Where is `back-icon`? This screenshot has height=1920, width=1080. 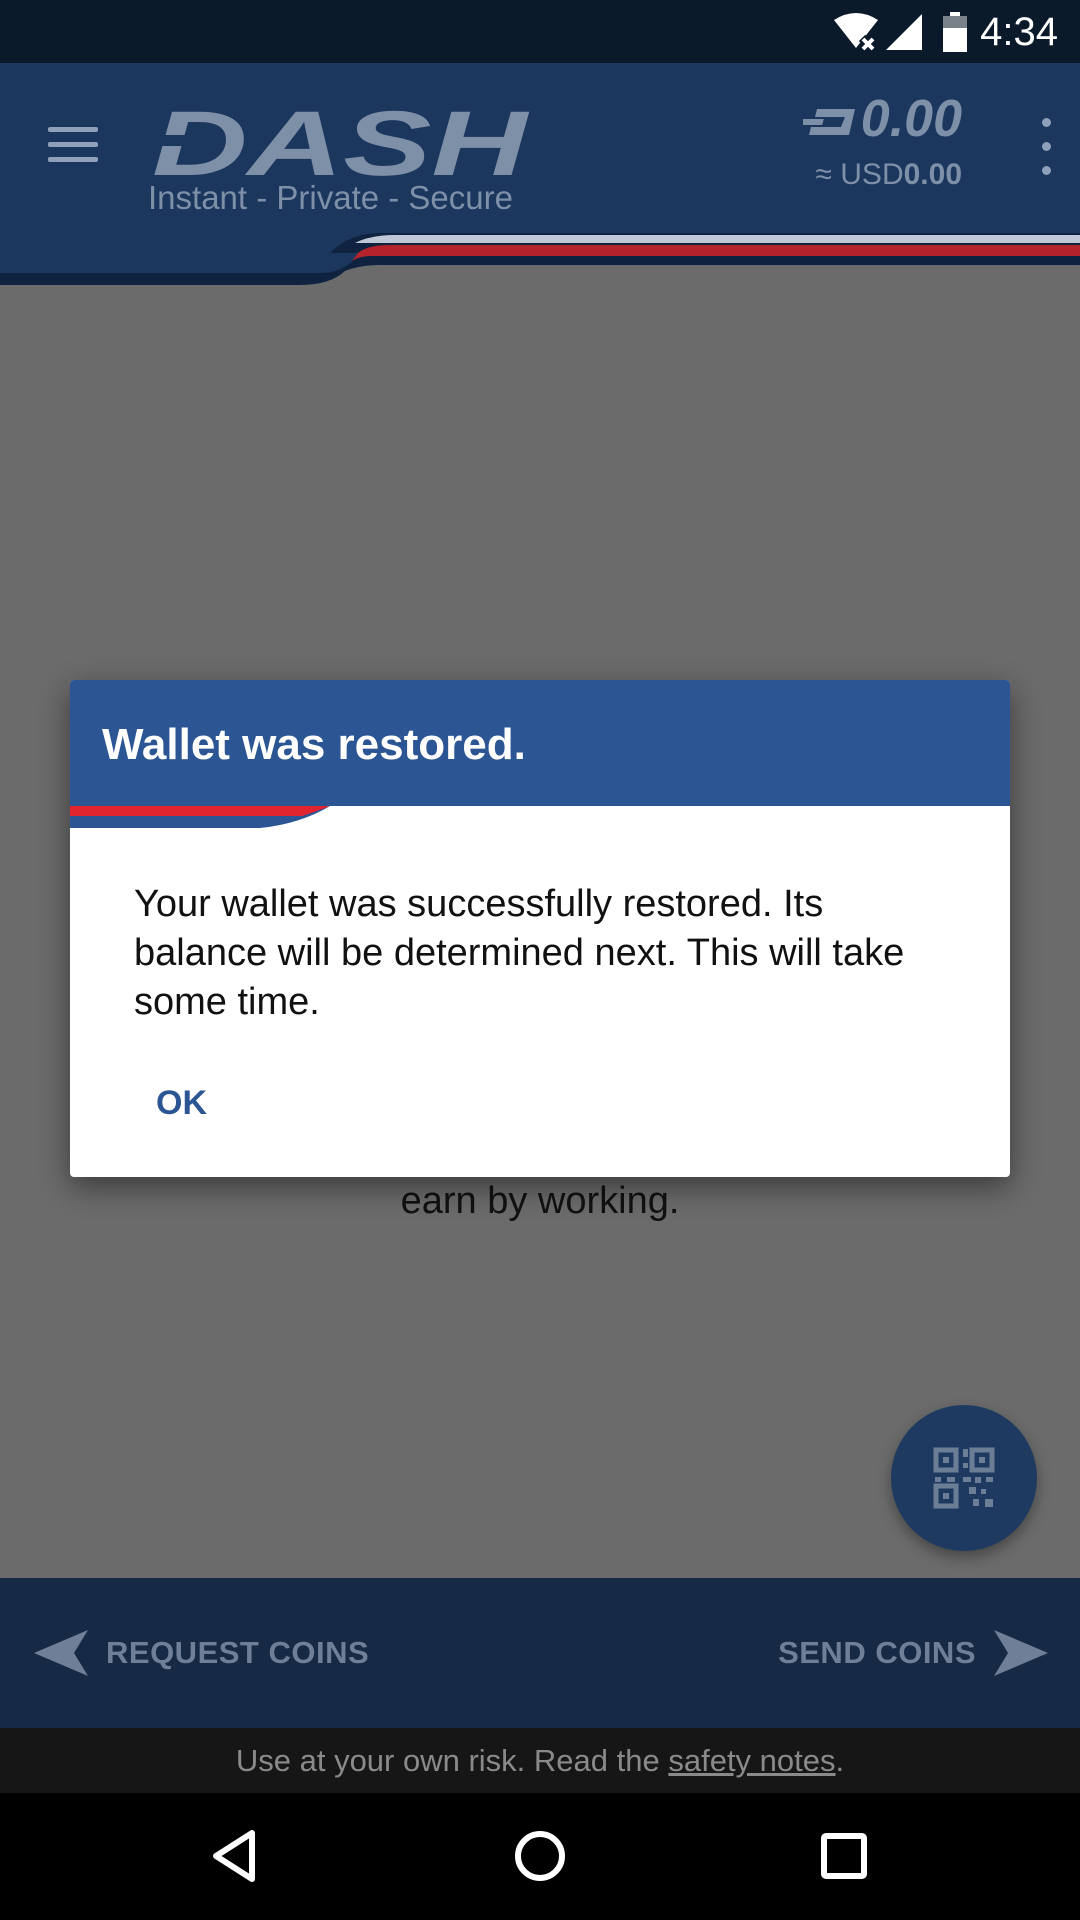
back-icon is located at coordinates (235, 1856).